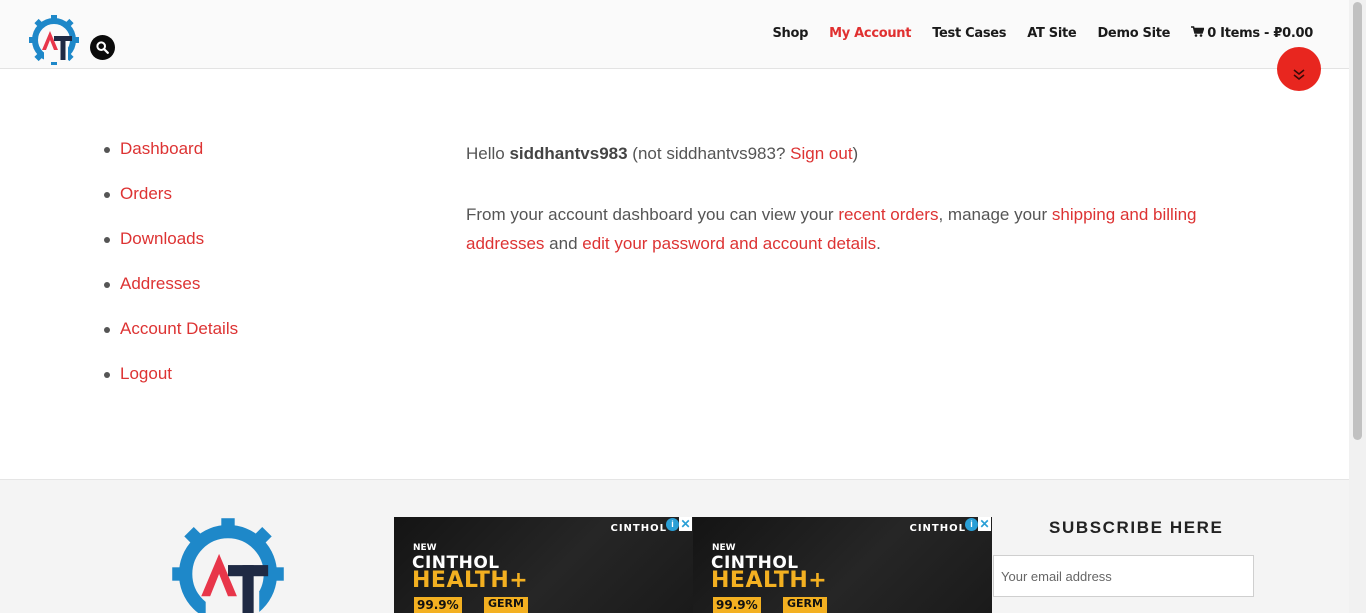  What do you see at coordinates (228, 564) in the screenshot?
I see `footer-logo` at bounding box center [228, 564].